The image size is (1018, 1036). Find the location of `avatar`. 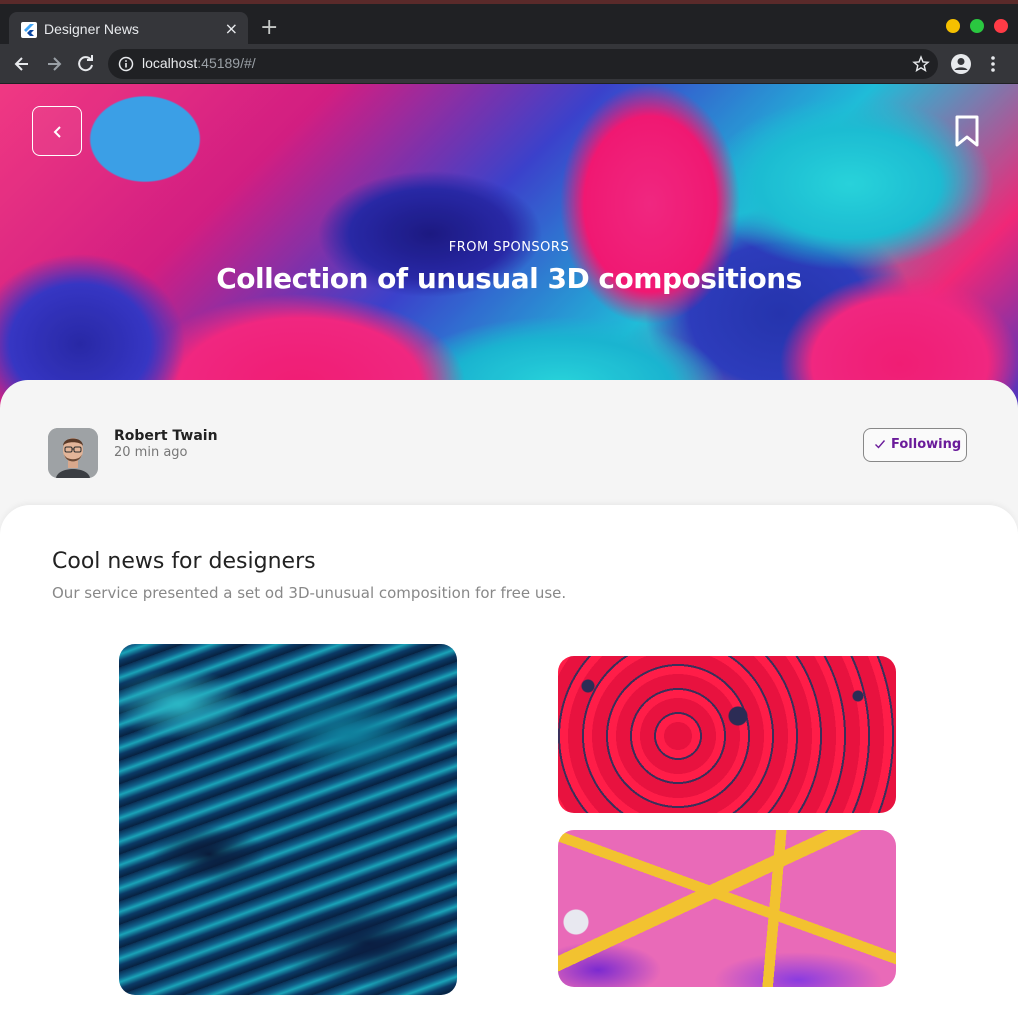

avatar is located at coordinates (73, 453).